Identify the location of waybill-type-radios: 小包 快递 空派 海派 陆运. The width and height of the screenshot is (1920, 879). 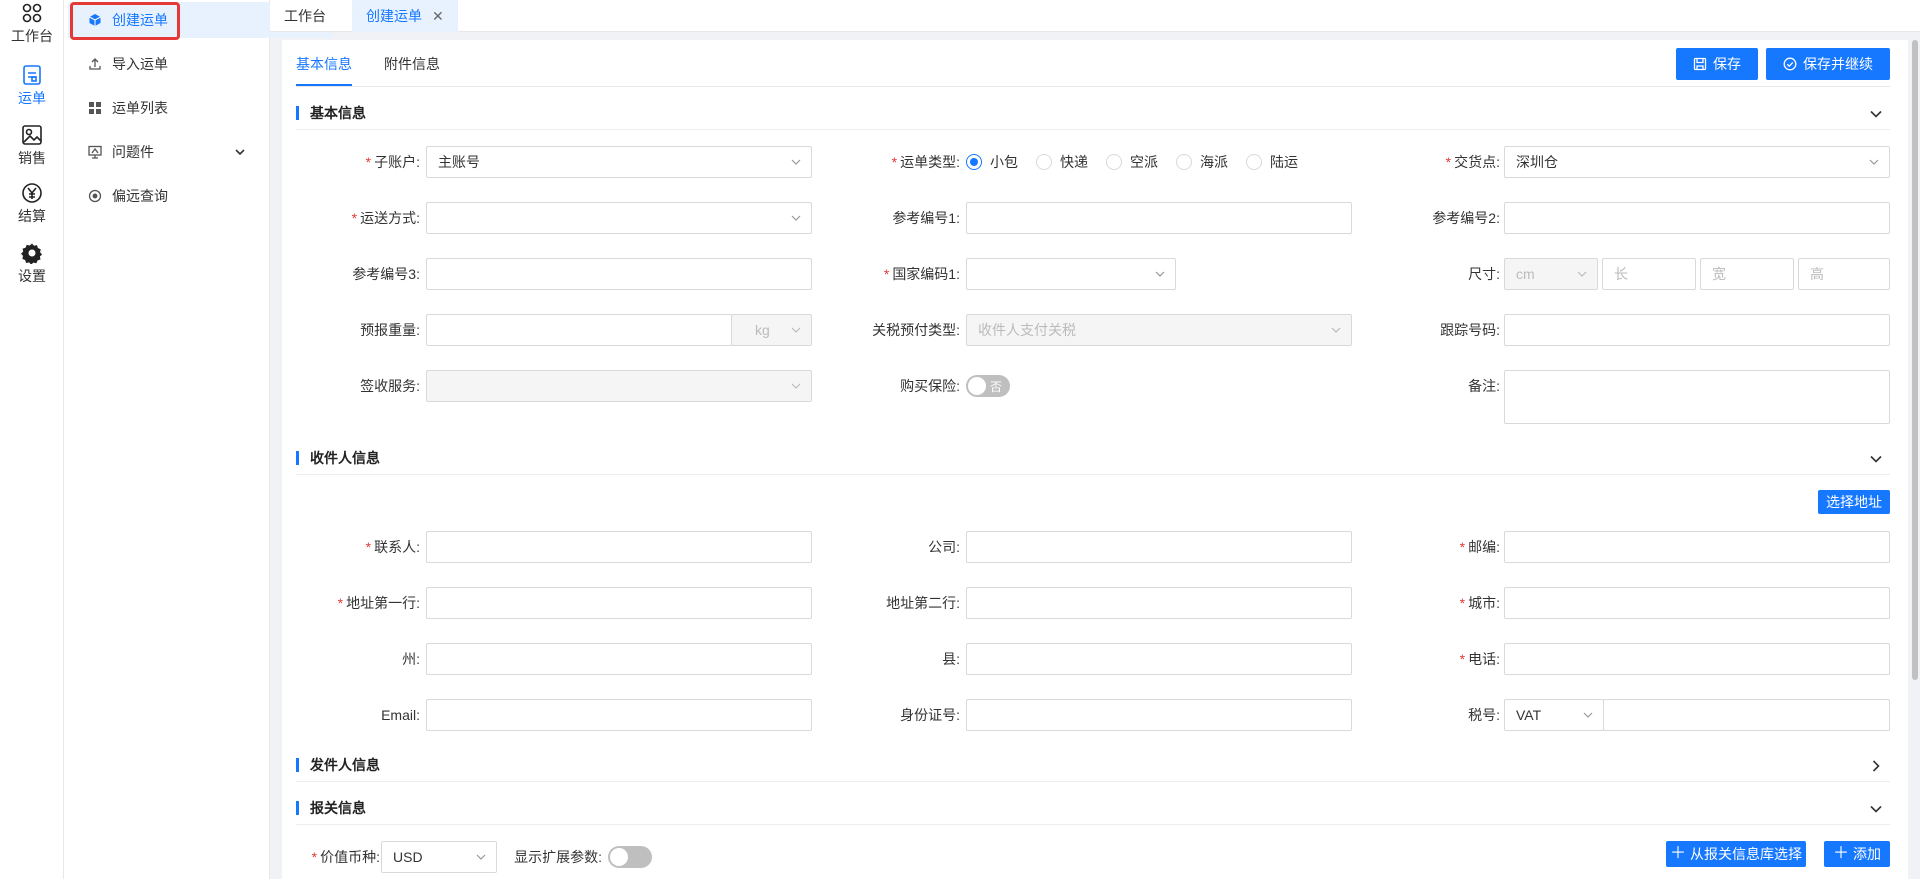
(1141, 162).